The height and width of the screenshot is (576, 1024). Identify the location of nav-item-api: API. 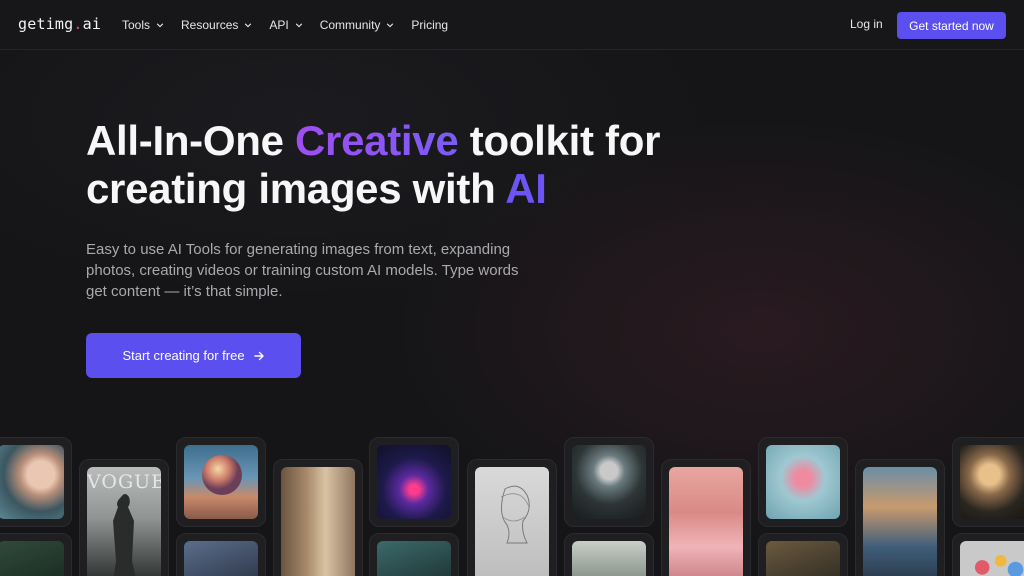
(285, 25).